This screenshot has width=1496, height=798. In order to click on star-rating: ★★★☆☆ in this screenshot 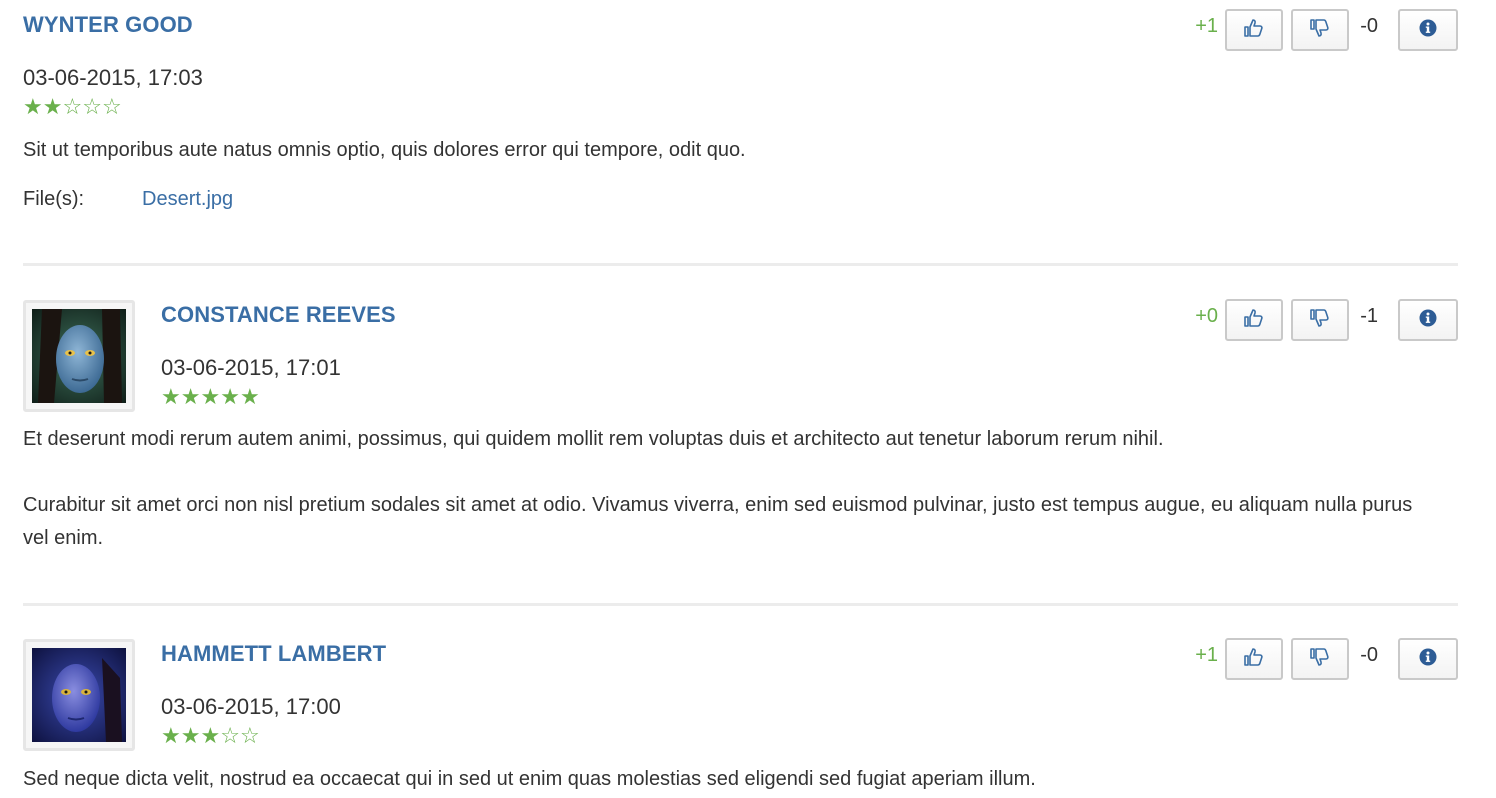, I will do `click(210, 737)`.